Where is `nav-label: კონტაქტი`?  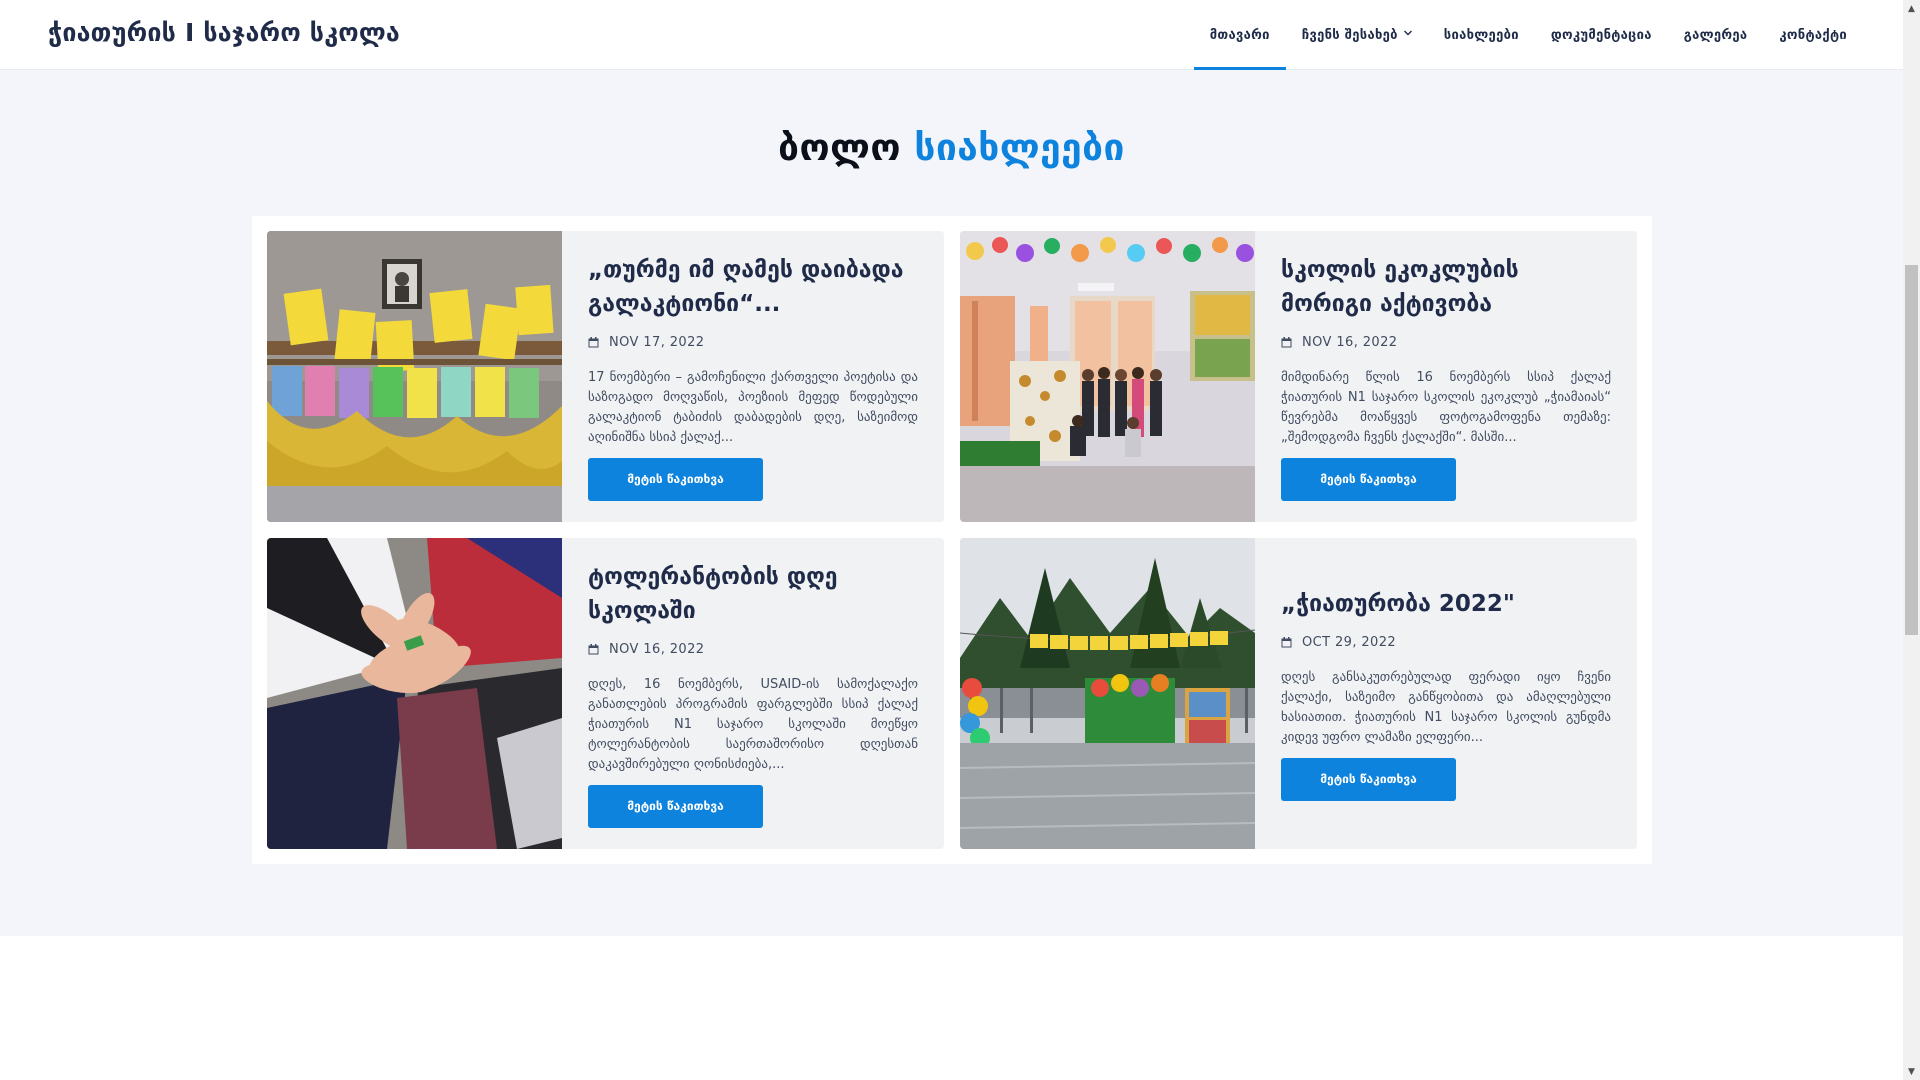
nav-label: კონტაქტი is located at coordinates (1813, 35).